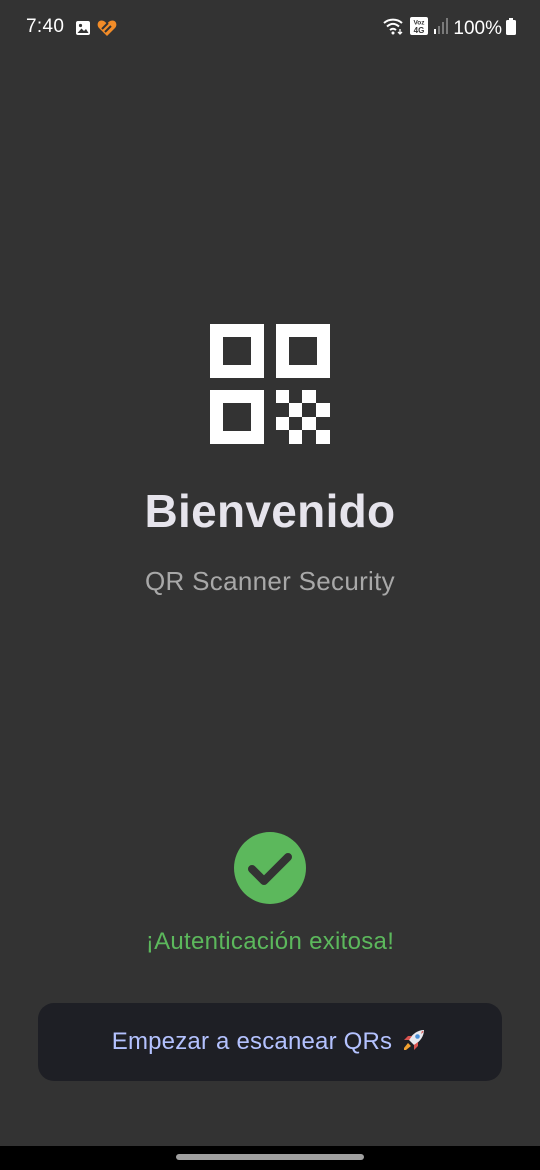  I want to click on volte-4g-icon: Voz 4G, so click(419, 28).